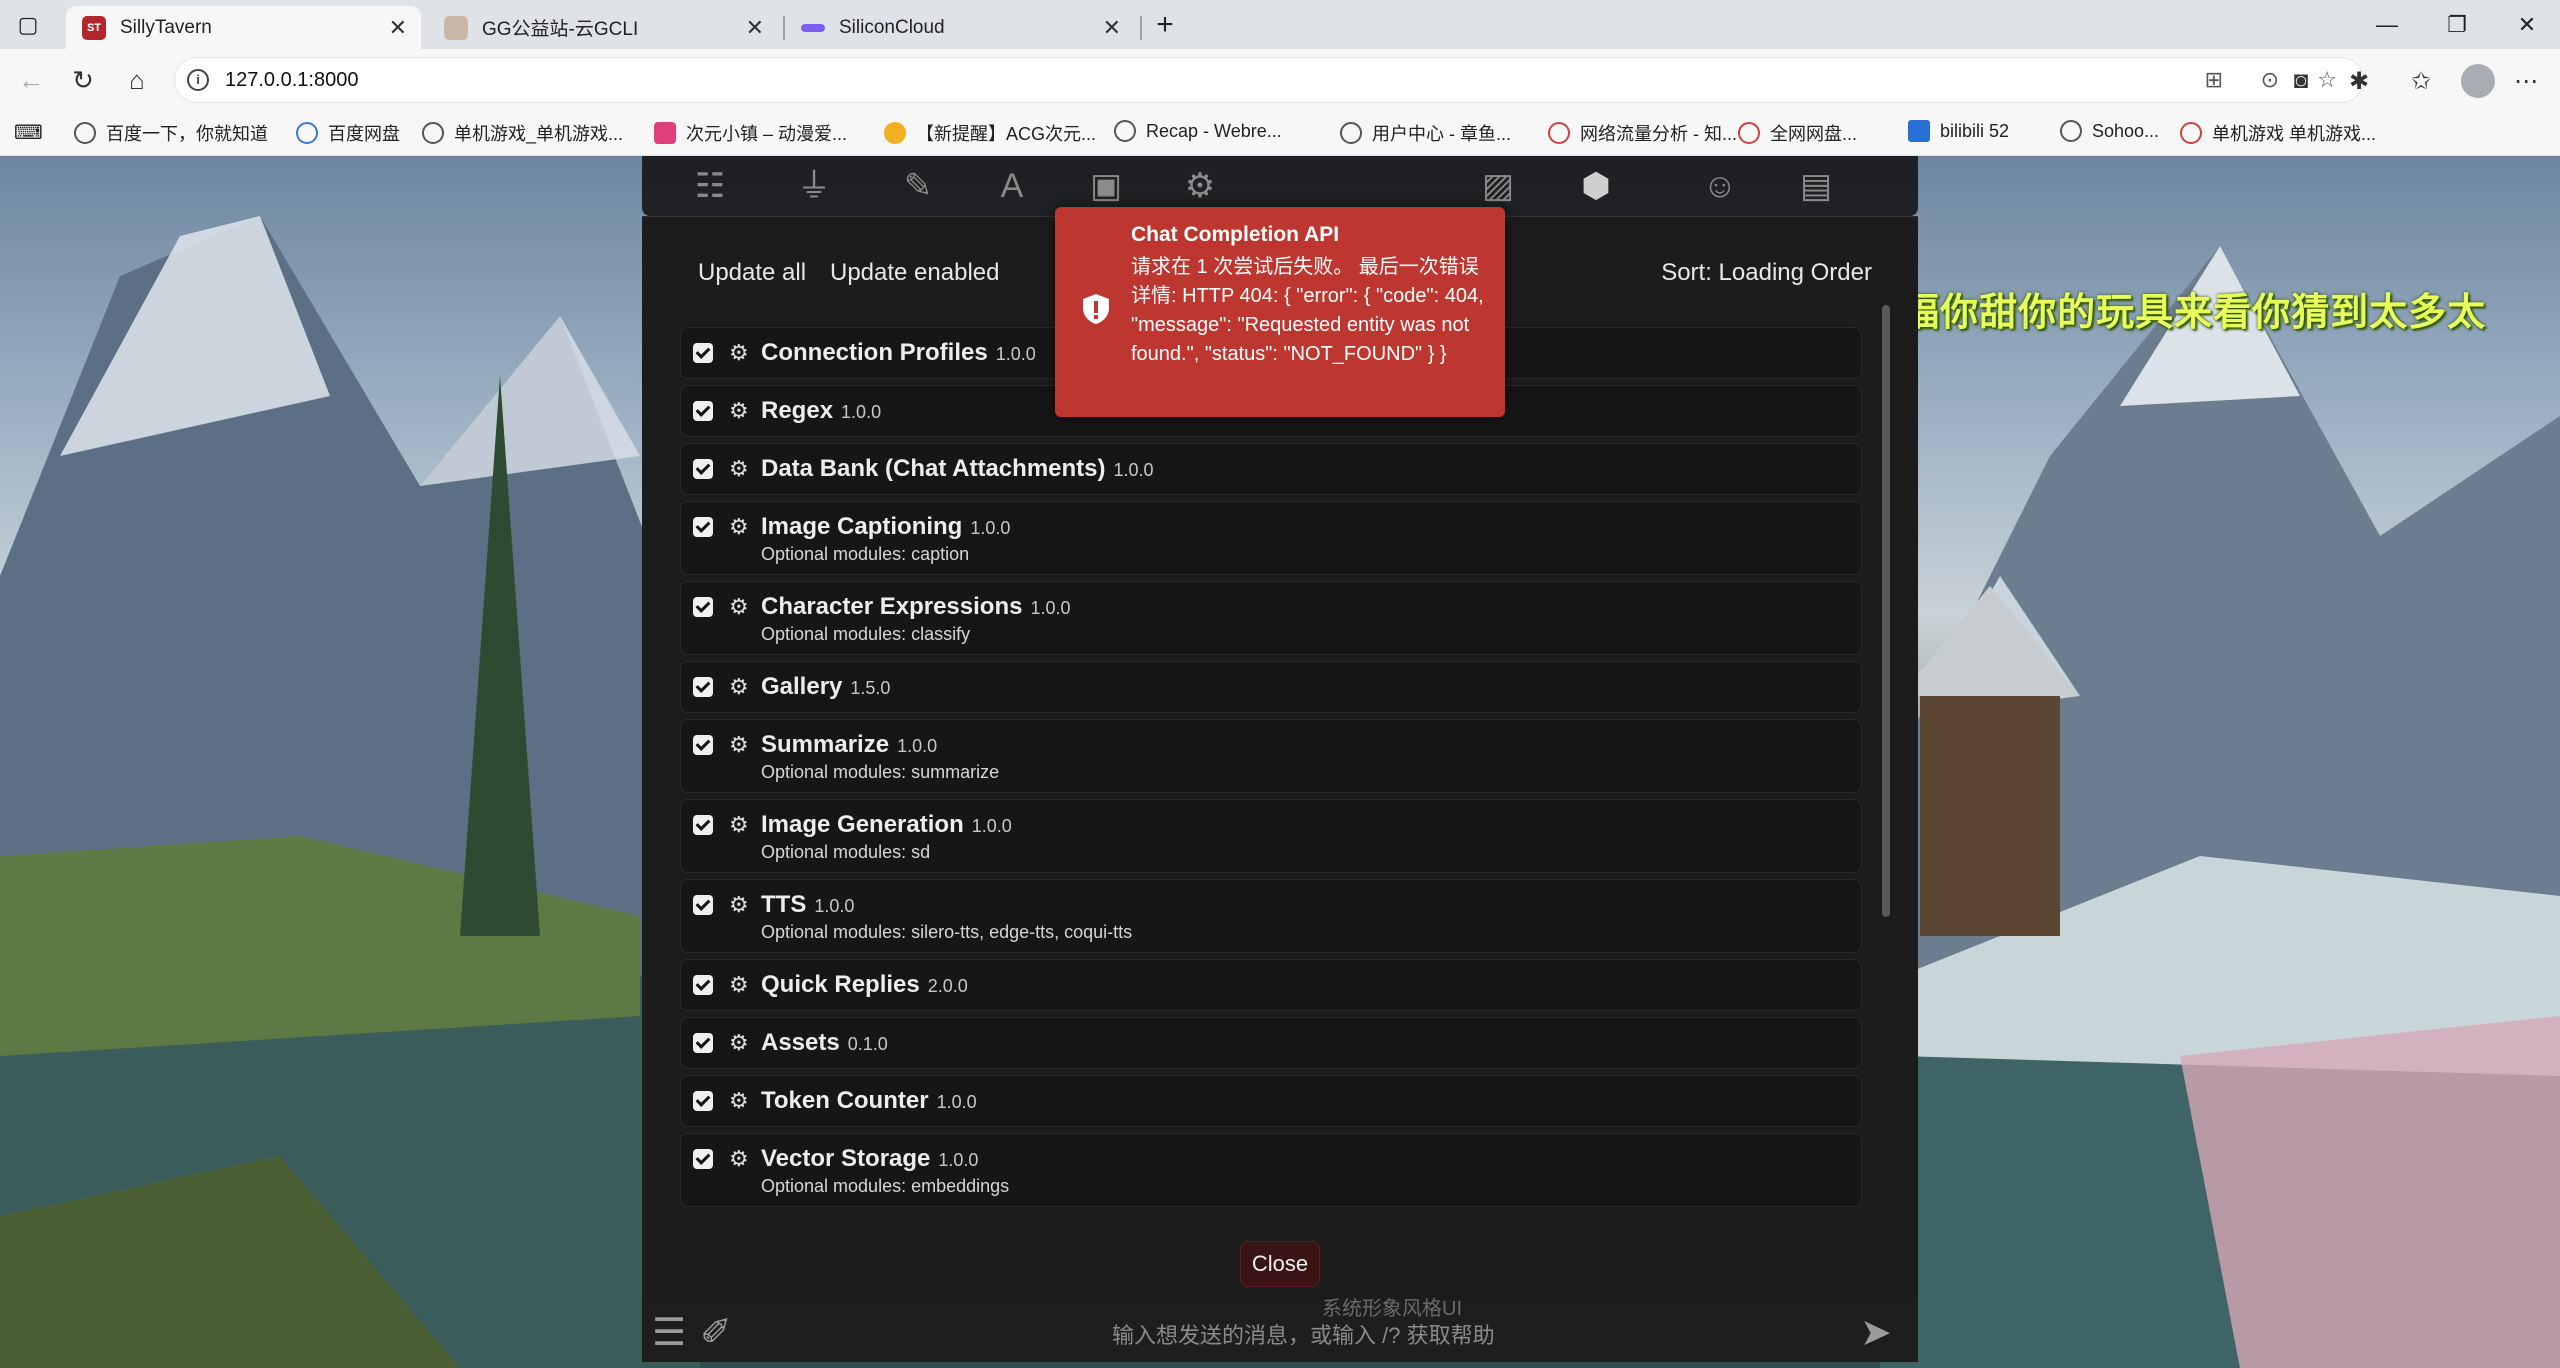 The height and width of the screenshot is (1368, 2560). Describe the element at coordinates (243, 27) in the screenshot. I see `tab-sillytavern: ST SillyTavern ✕` at that location.